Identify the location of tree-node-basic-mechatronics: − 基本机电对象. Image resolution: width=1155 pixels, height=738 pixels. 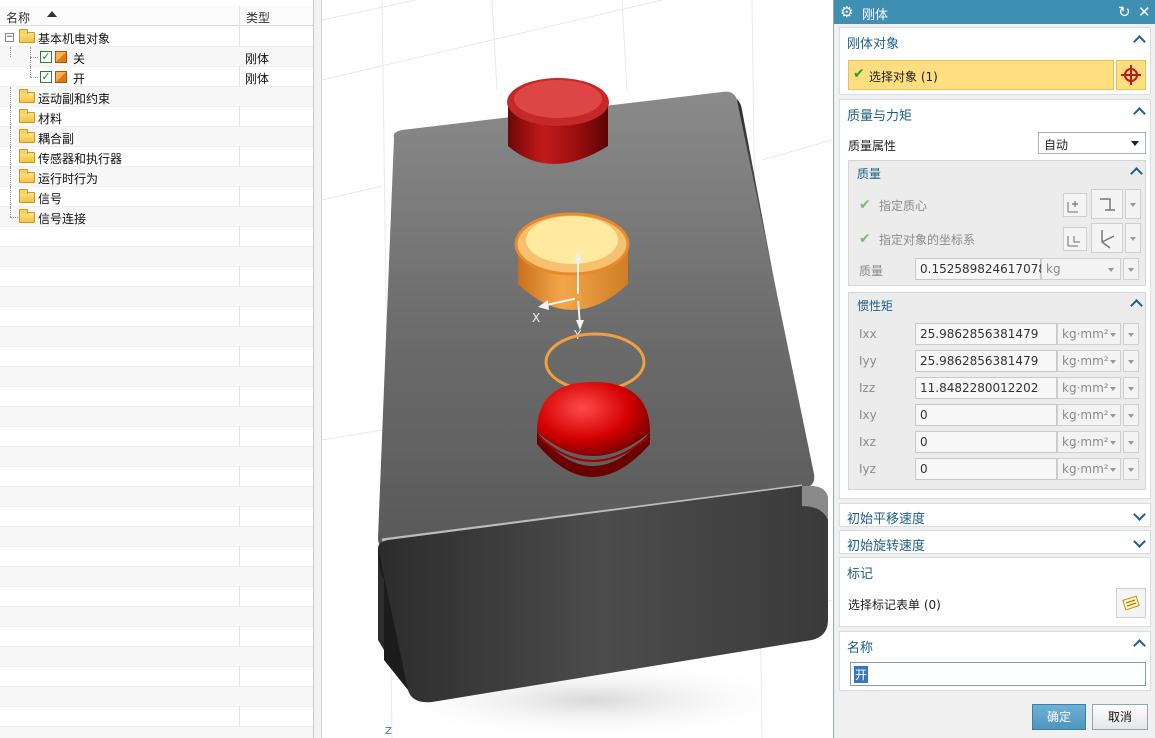
(156, 37).